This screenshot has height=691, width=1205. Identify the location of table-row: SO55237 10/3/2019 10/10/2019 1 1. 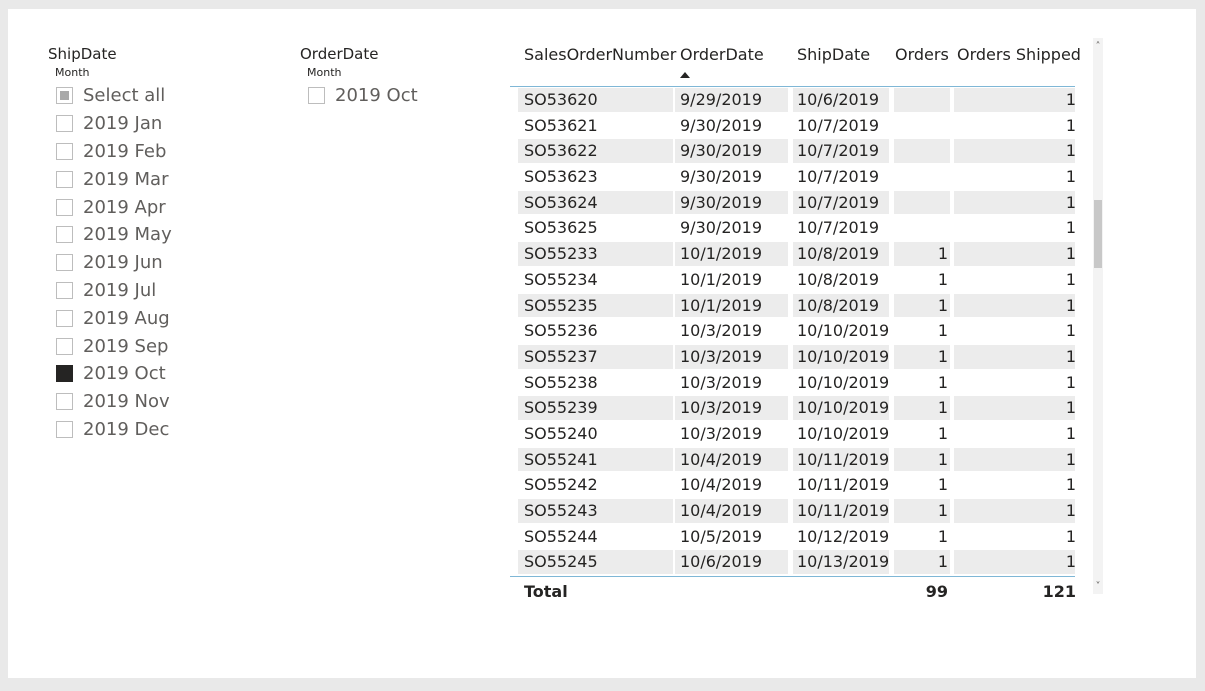
(792, 357).